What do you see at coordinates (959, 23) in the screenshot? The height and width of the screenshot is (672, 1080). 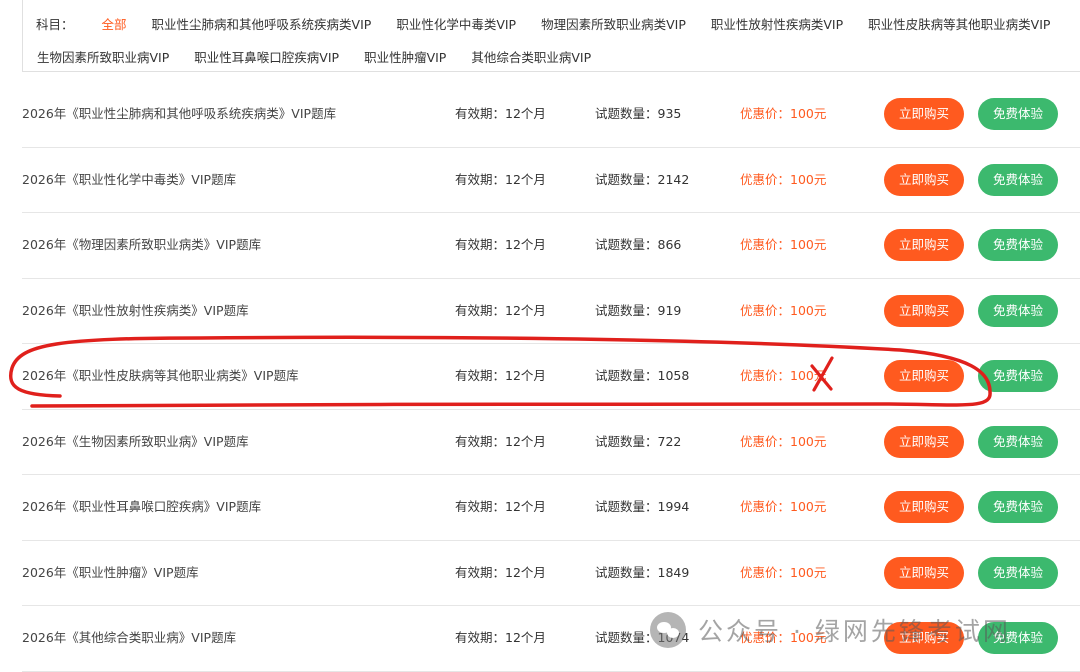 I see `subject-skin: 职业性皮肤病等其他职业病类VIP` at bounding box center [959, 23].